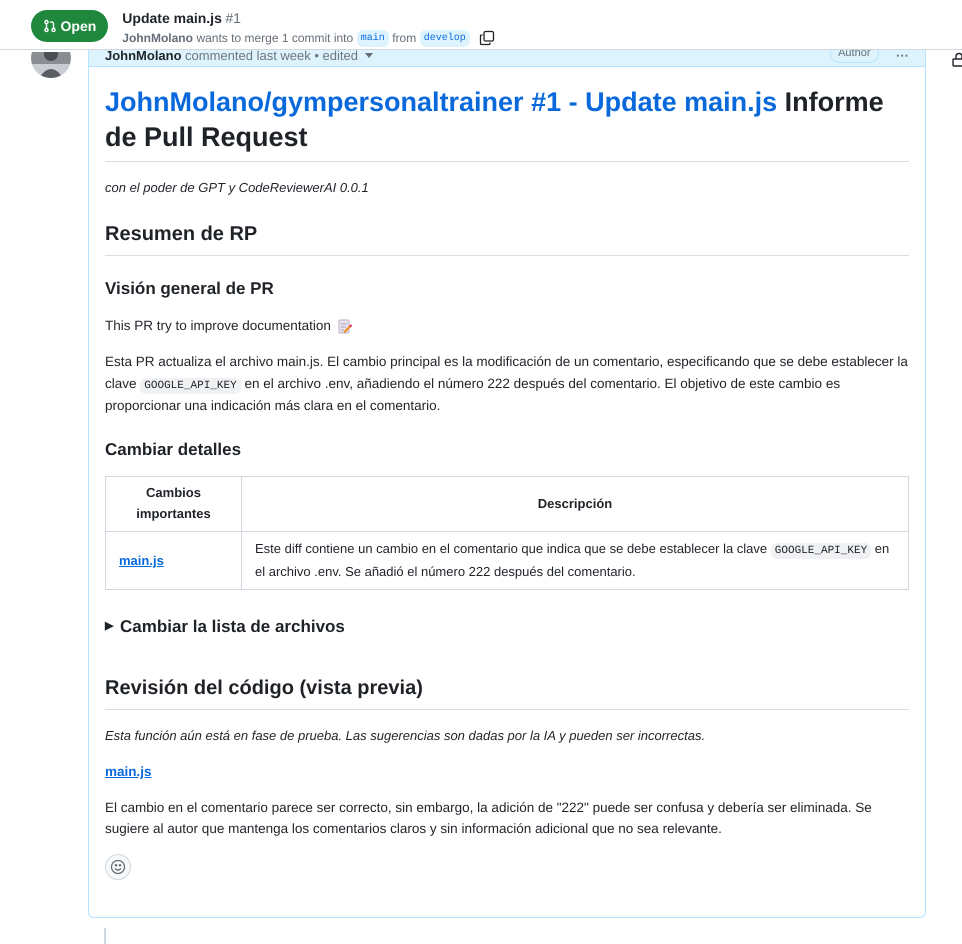  What do you see at coordinates (404, 38) in the screenshot?
I see `from-text: from` at bounding box center [404, 38].